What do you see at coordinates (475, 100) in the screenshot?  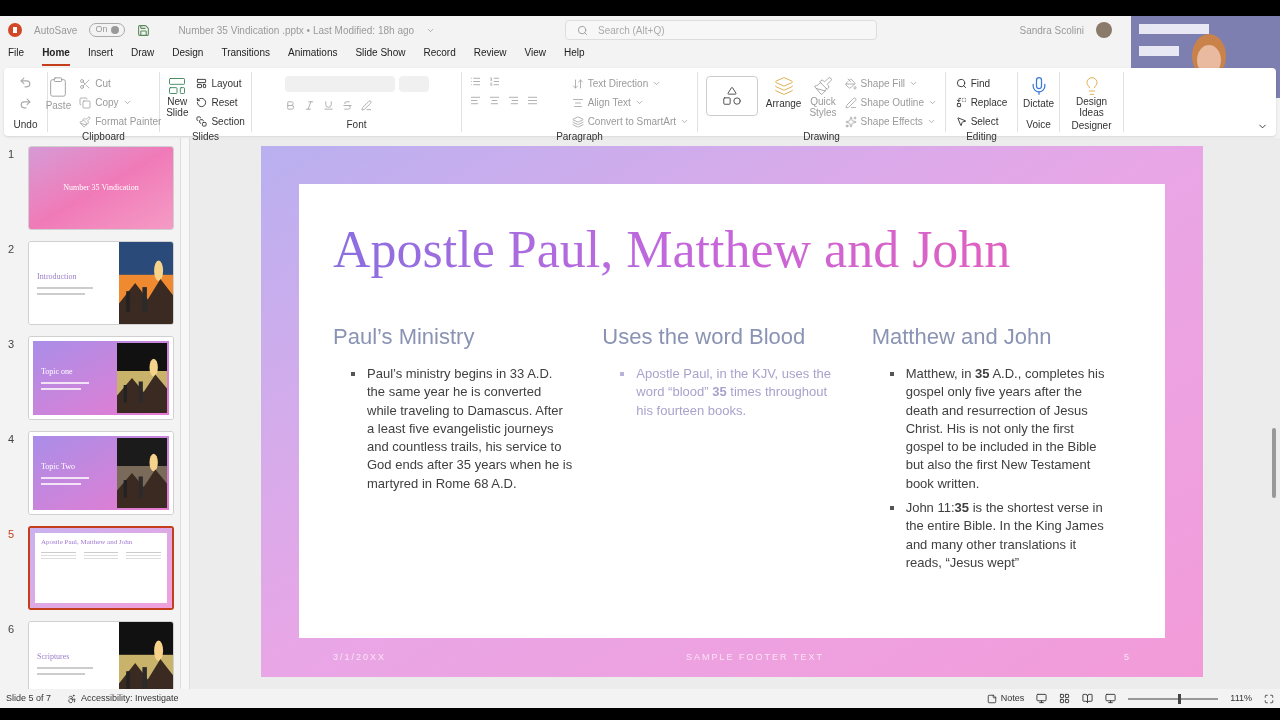 I see `align-left-icon` at bounding box center [475, 100].